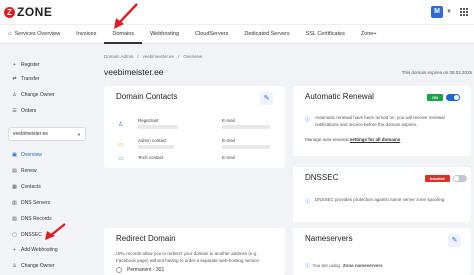 Image resolution: width=474 pixels, height=275 pixels. I want to click on nav-webhosting: Webhosting, so click(164, 34).